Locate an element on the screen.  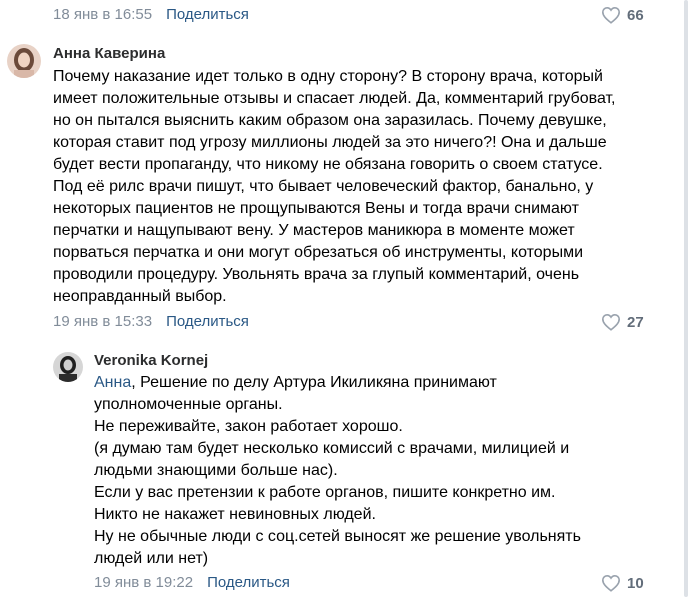
scrollbar-thumb is located at coordinates (686, 298).